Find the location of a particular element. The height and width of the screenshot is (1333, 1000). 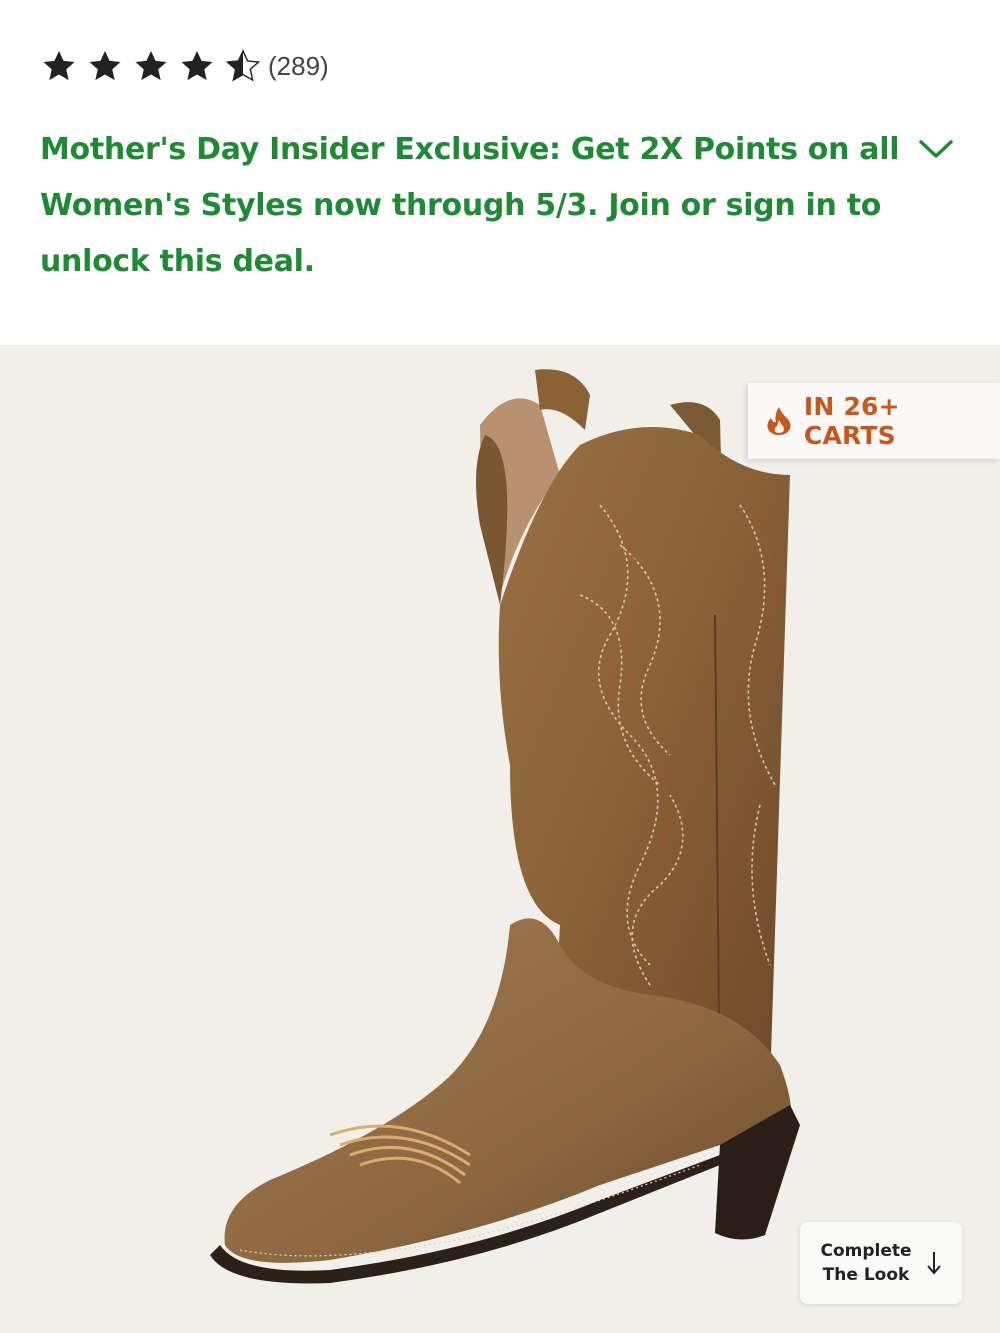

carts-badge: IN 26+ CARTS is located at coordinates (874, 421).